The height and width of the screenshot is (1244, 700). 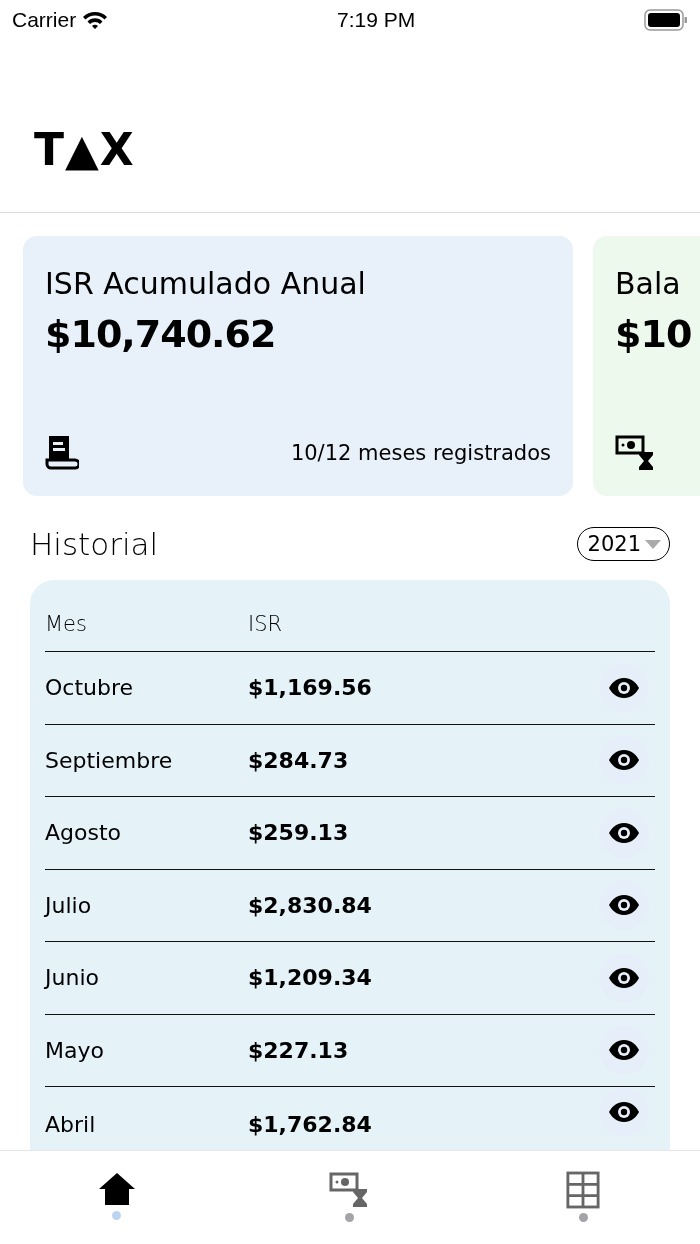 I want to click on column-header: ISR, so click(x=266, y=623).